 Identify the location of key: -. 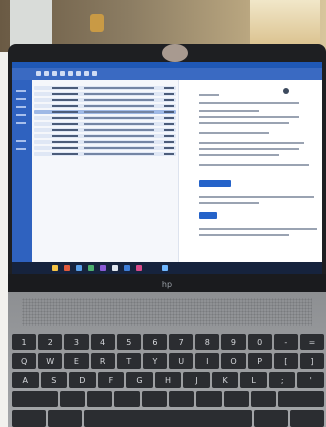
(285, 342).